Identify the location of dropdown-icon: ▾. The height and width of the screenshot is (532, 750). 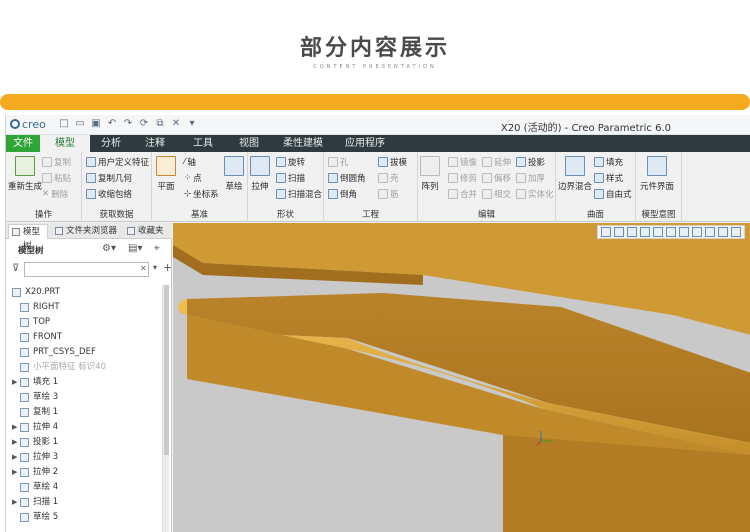
(155, 267).